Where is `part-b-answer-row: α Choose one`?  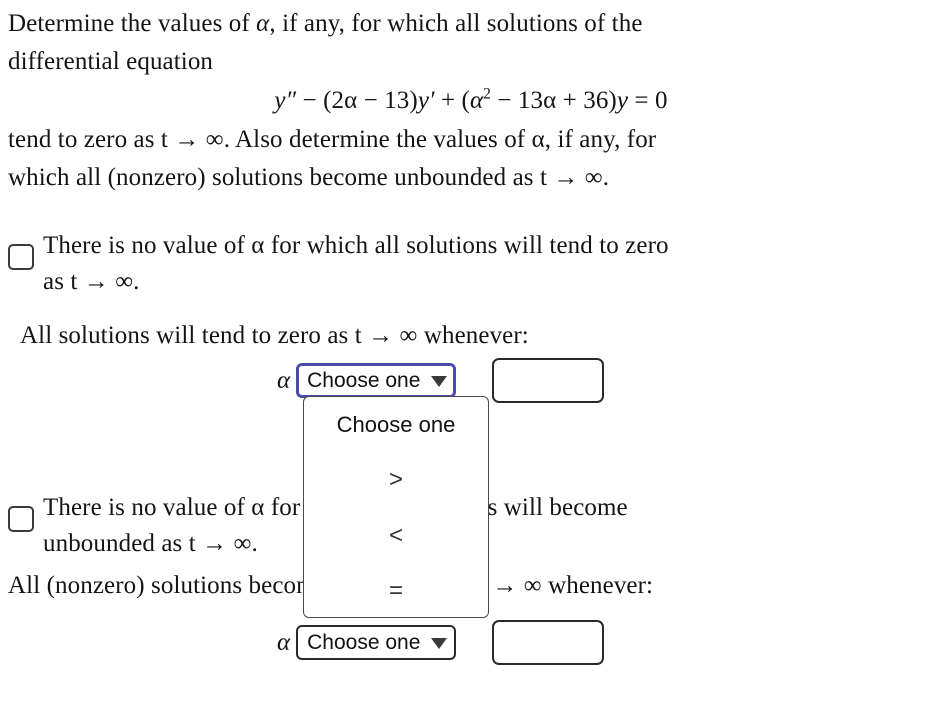 part-b-answer-row: α Choose one is located at coordinates (441, 642).